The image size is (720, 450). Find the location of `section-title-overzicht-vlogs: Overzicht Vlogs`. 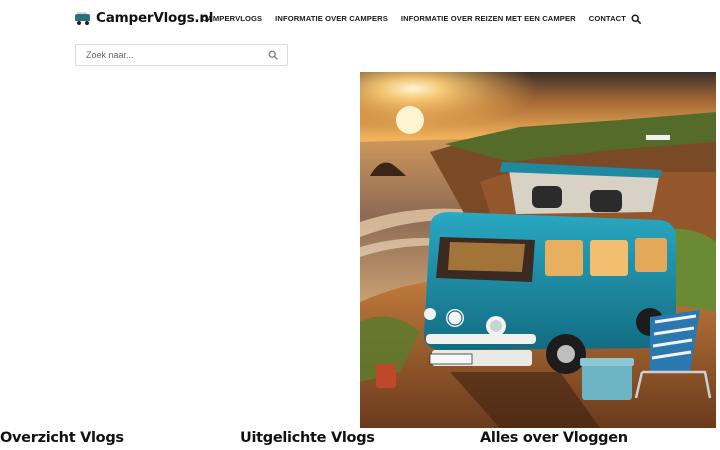

section-title-overzicht-vlogs: Overzicht Vlogs is located at coordinates (62, 438).